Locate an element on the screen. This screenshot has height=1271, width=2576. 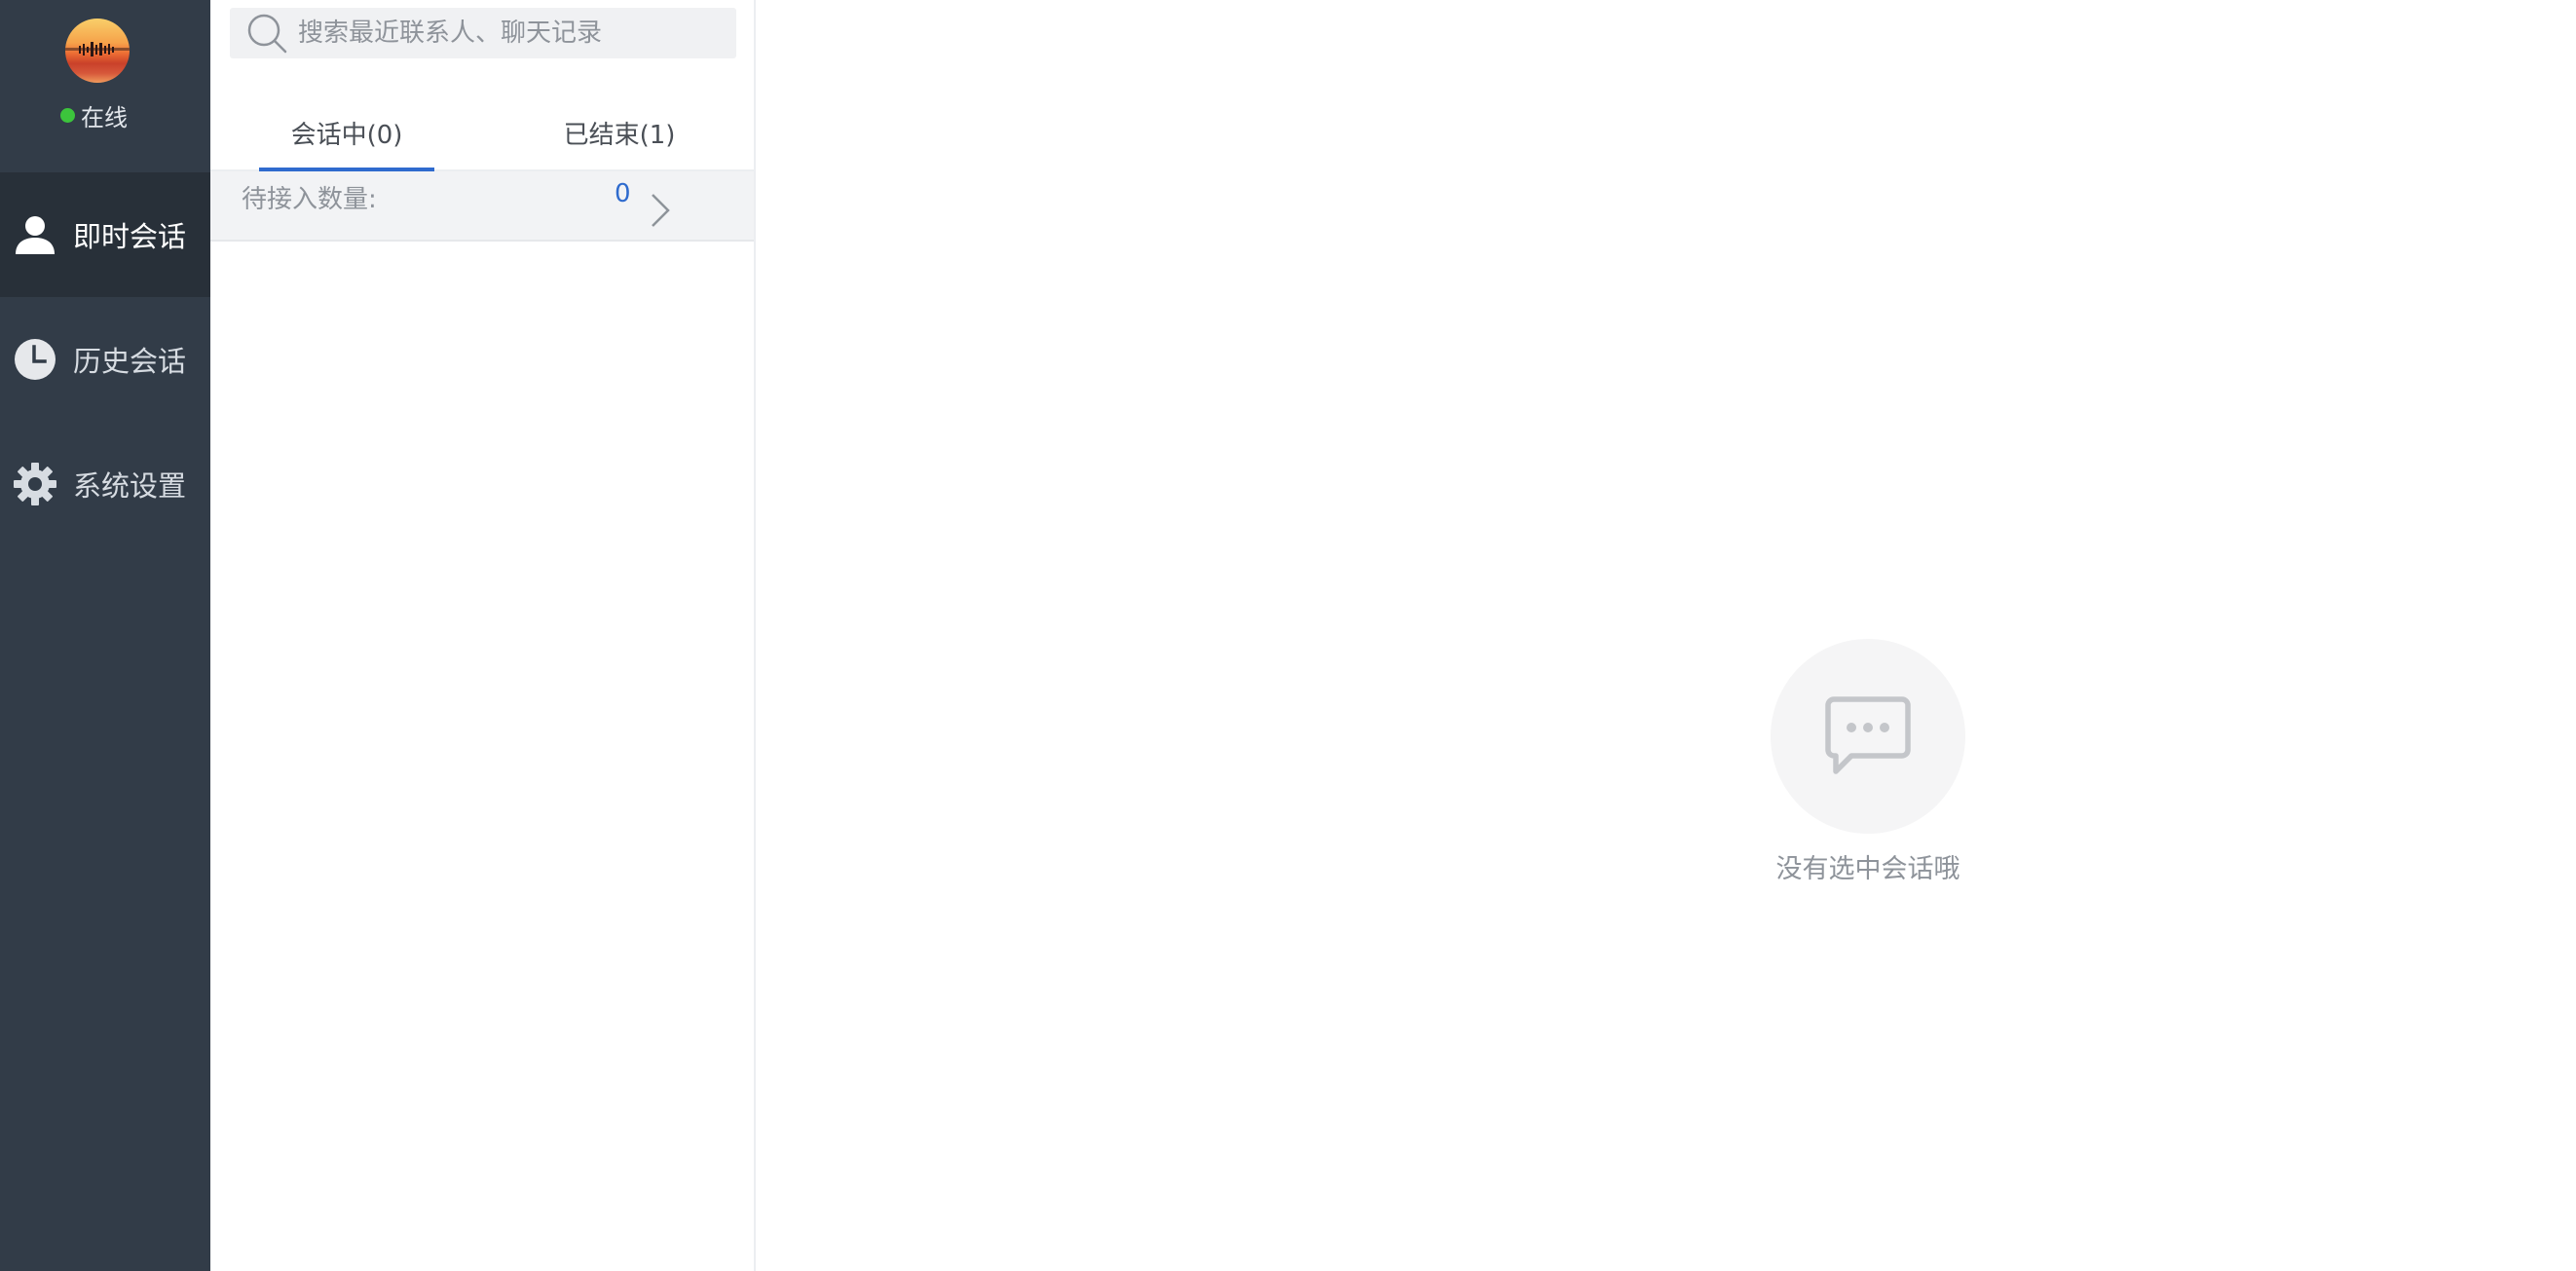
gear-icon is located at coordinates (35, 484).